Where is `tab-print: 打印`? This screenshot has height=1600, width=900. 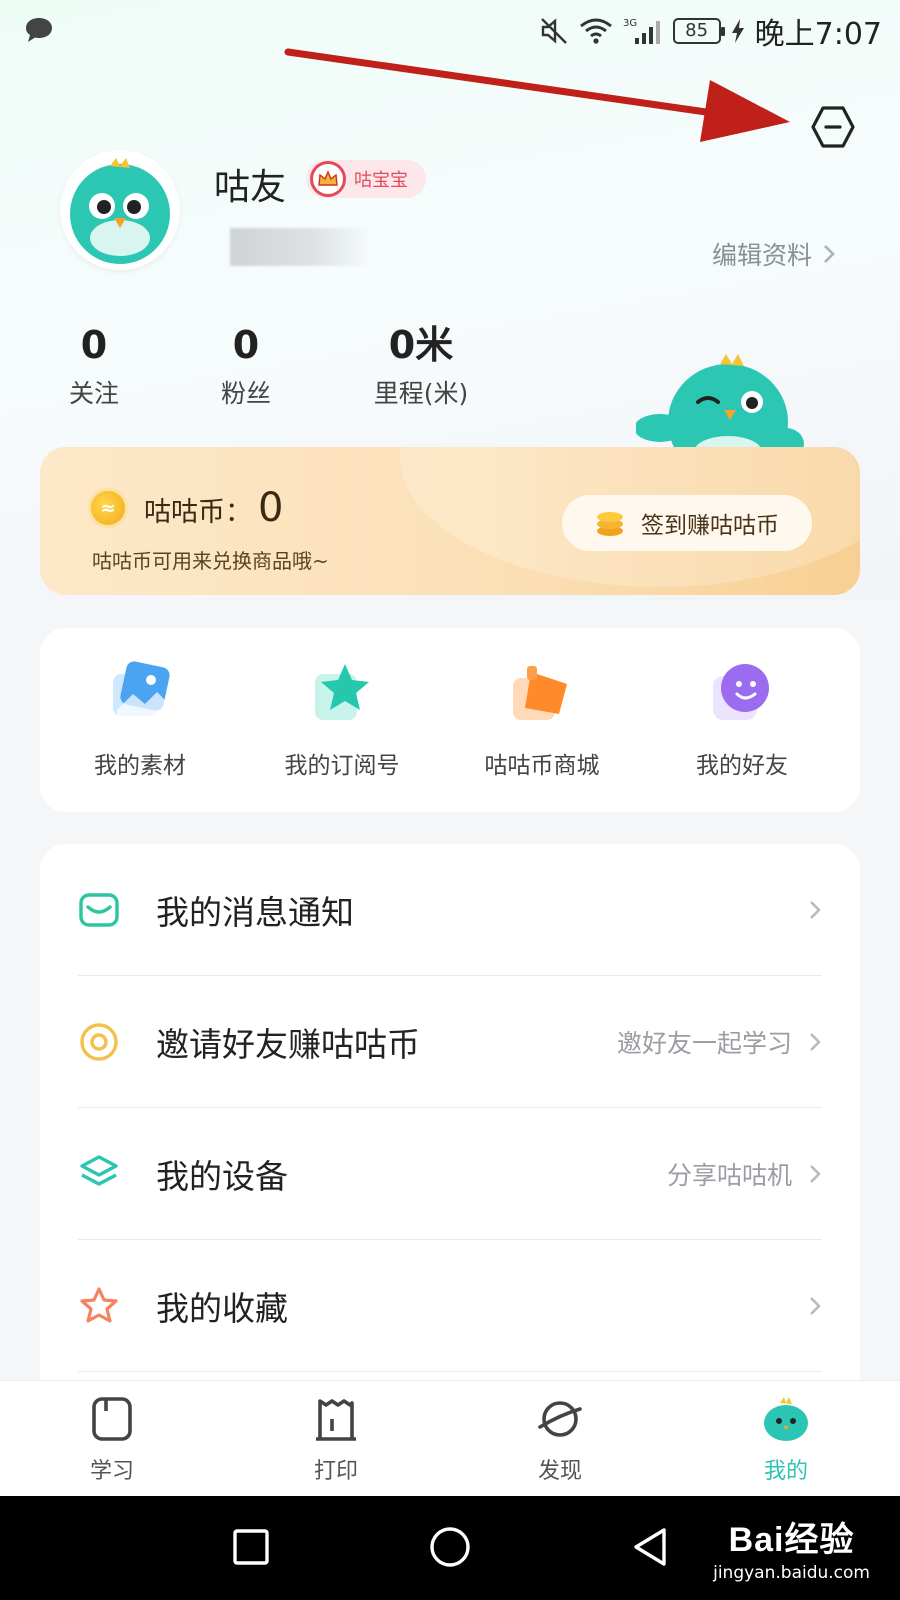
tab-print: 打印 is located at coordinates (336, 1440).